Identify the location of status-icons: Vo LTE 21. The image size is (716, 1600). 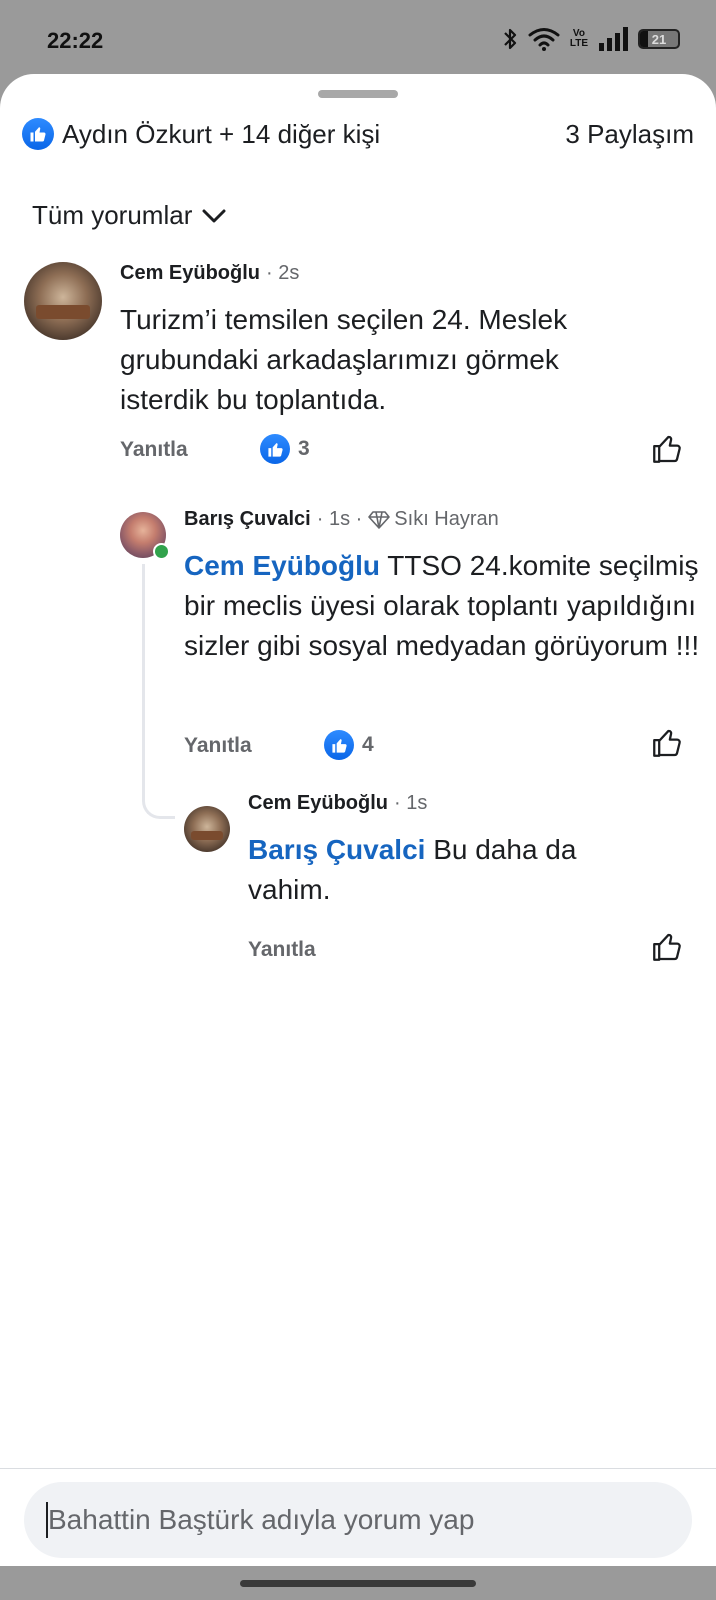
(591, 39).